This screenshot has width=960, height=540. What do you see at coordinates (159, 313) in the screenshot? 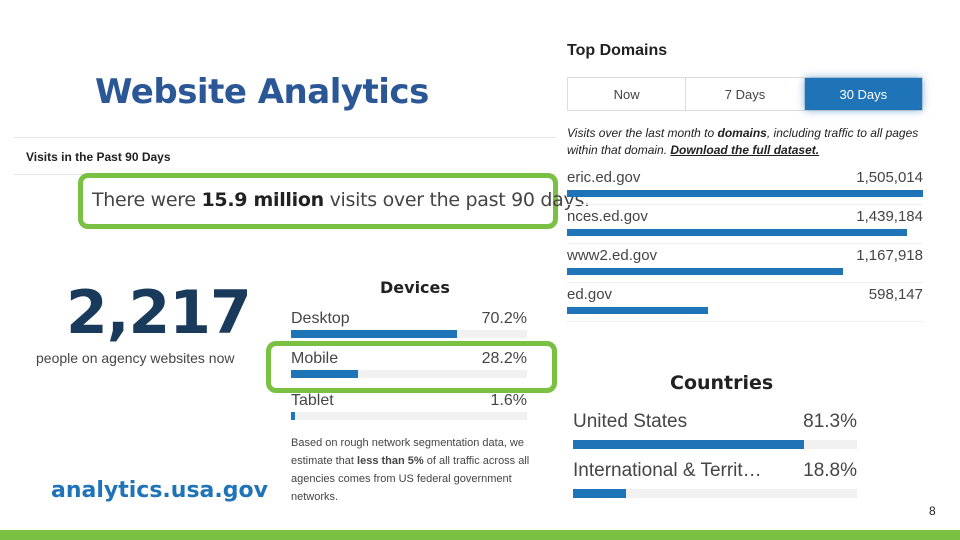
I see `realtime-users-count: 2,217` at bounding box center [159, 313].